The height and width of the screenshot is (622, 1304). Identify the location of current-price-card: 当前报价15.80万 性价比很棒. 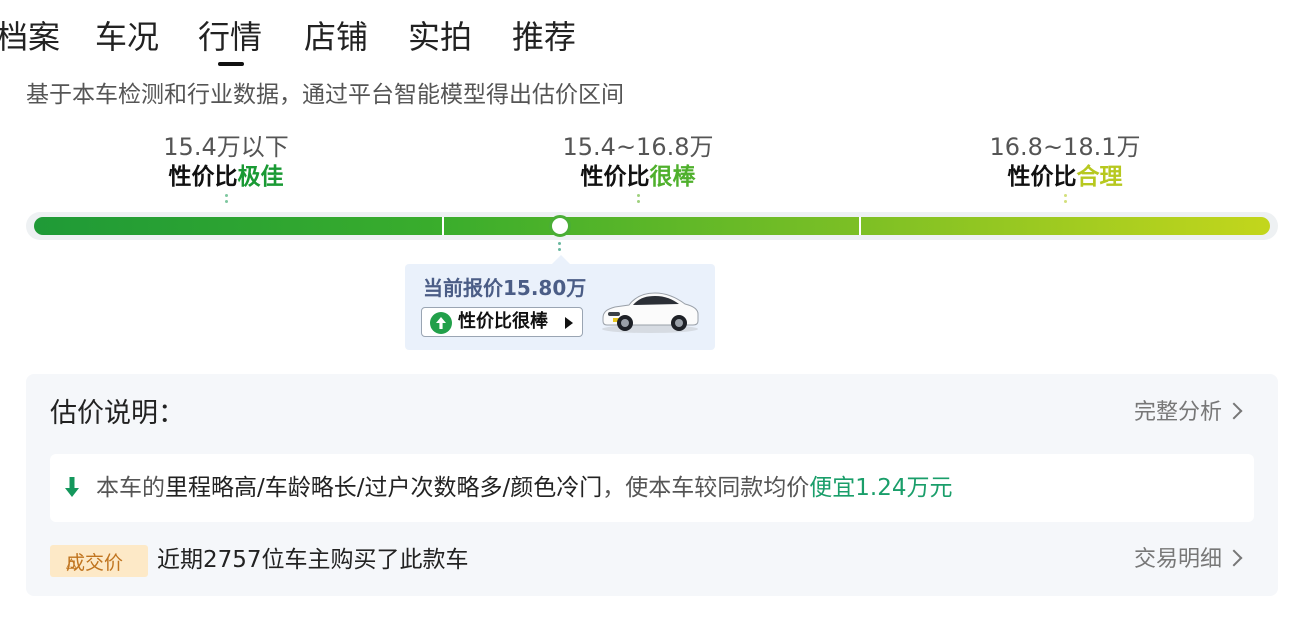
(560, 302).